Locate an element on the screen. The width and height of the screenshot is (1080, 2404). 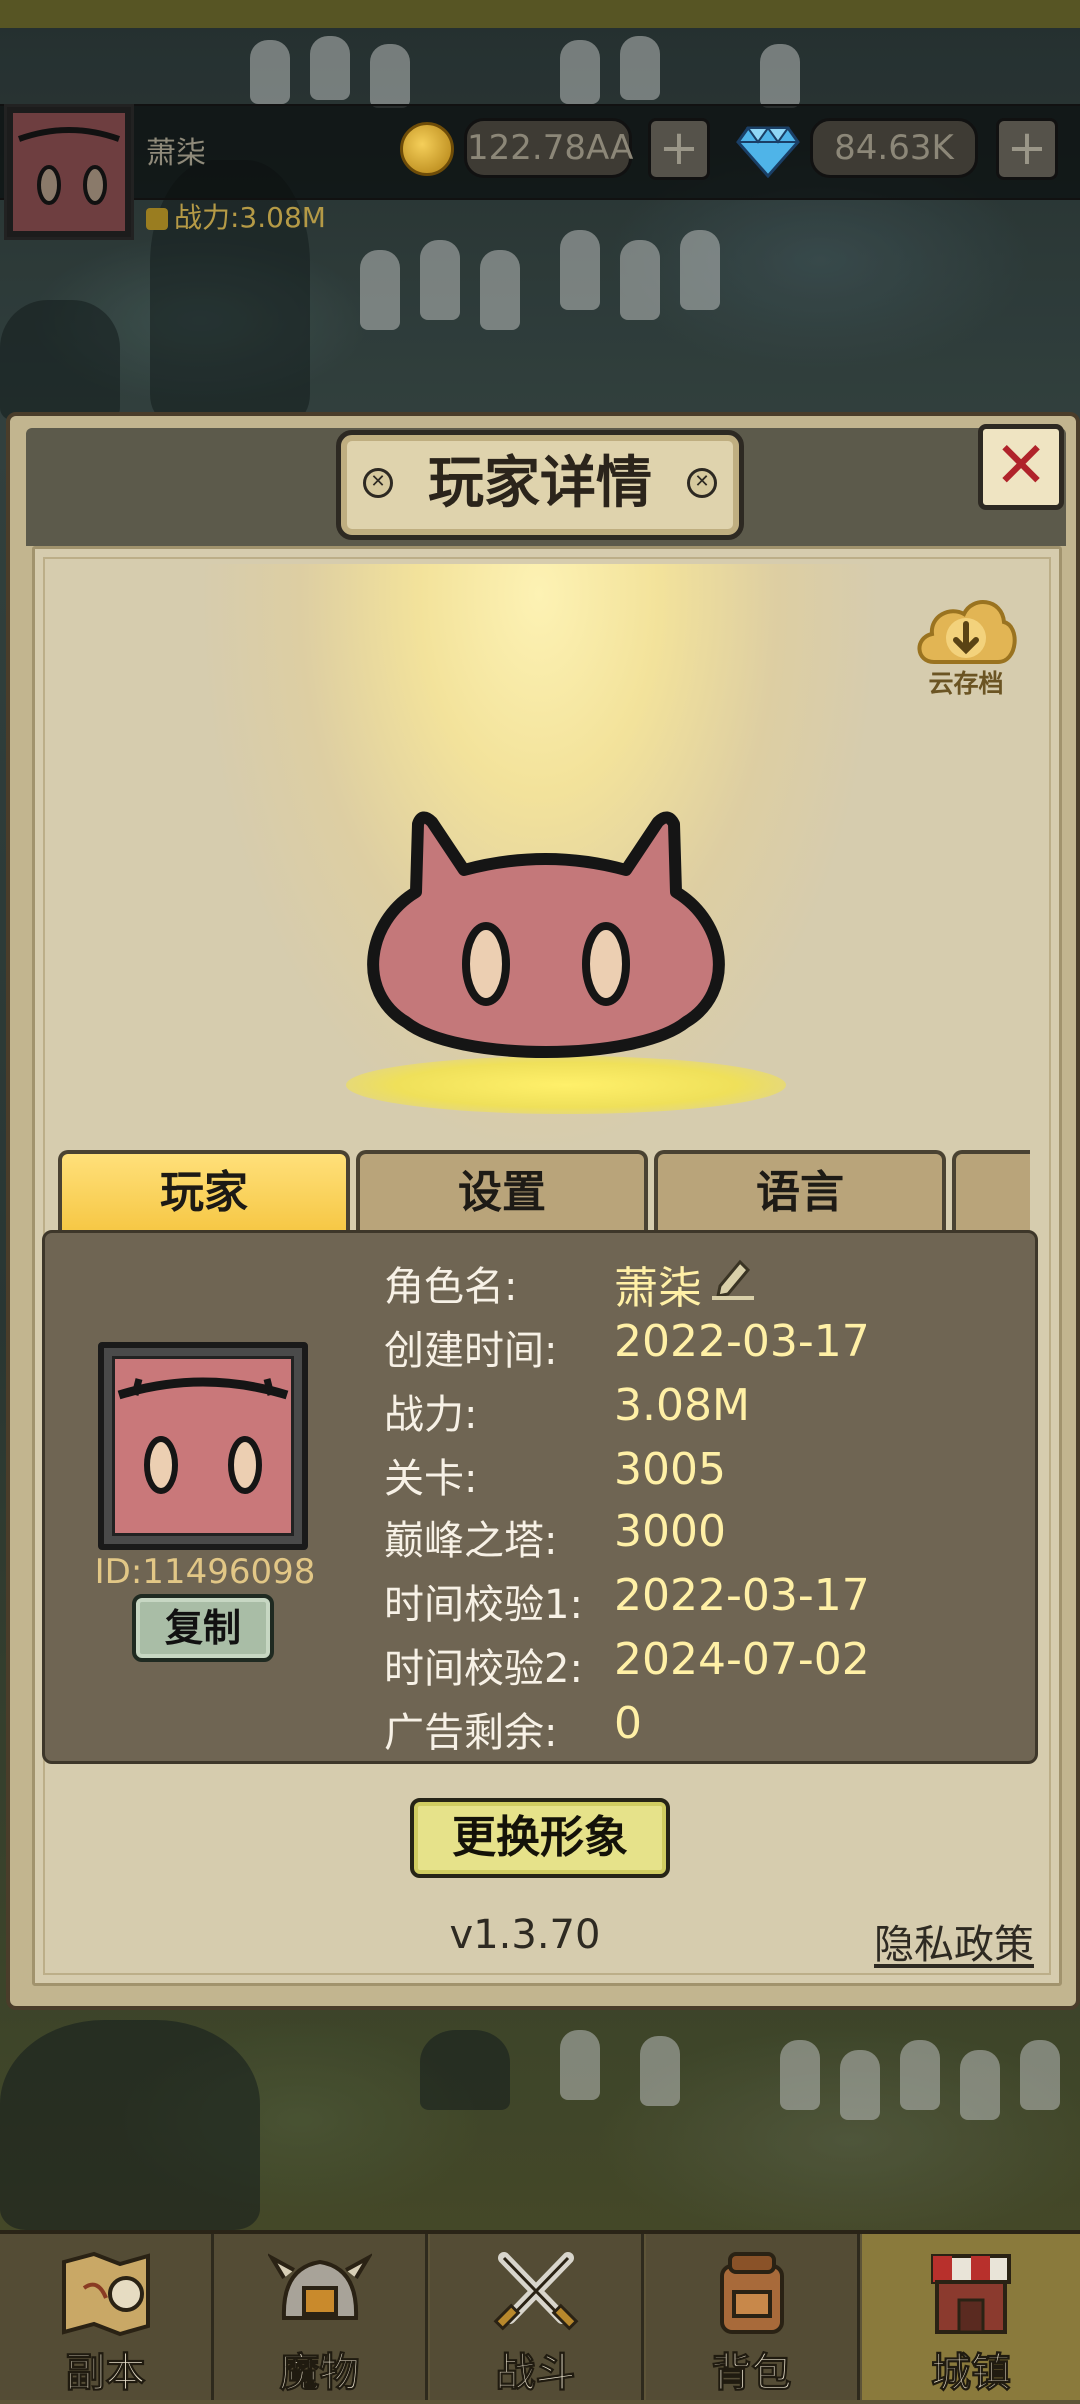
privacy-policy-link: 隐私政策 is located at coordinates (954, 1941).